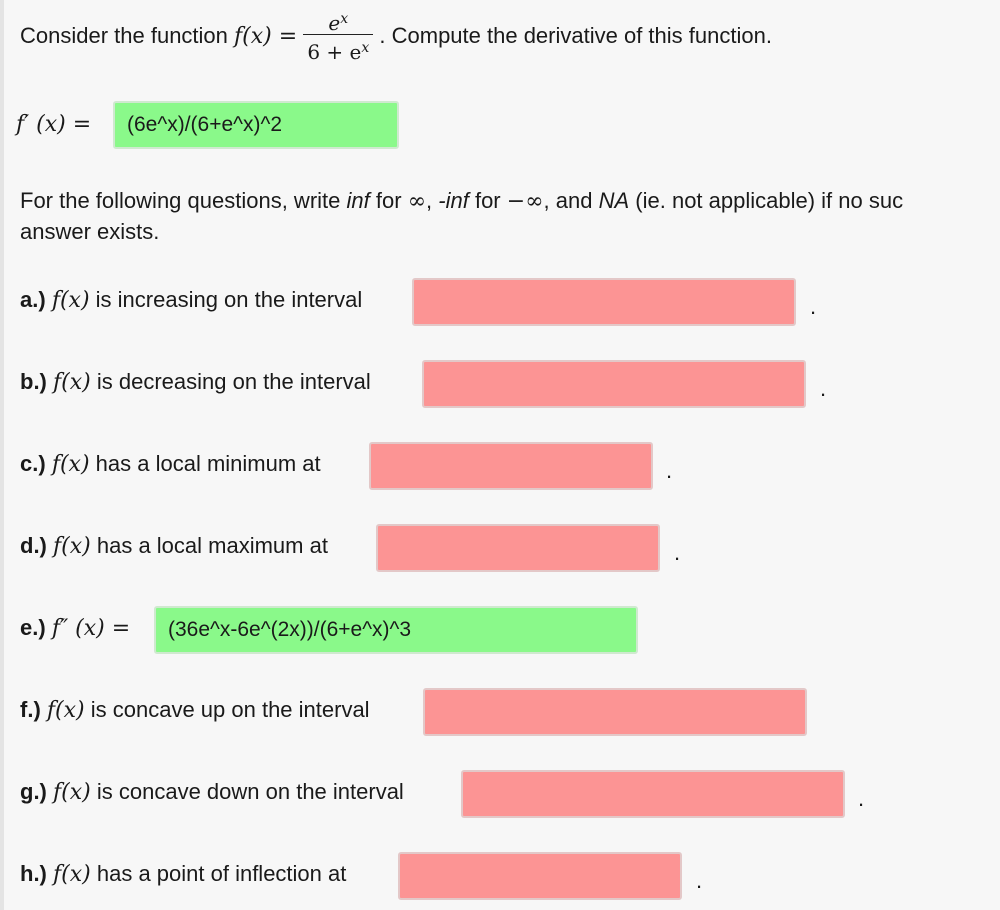  Describe the element at coordinates (388, 200) in the screenshot. I see `instructions-for-1: for` at that location.